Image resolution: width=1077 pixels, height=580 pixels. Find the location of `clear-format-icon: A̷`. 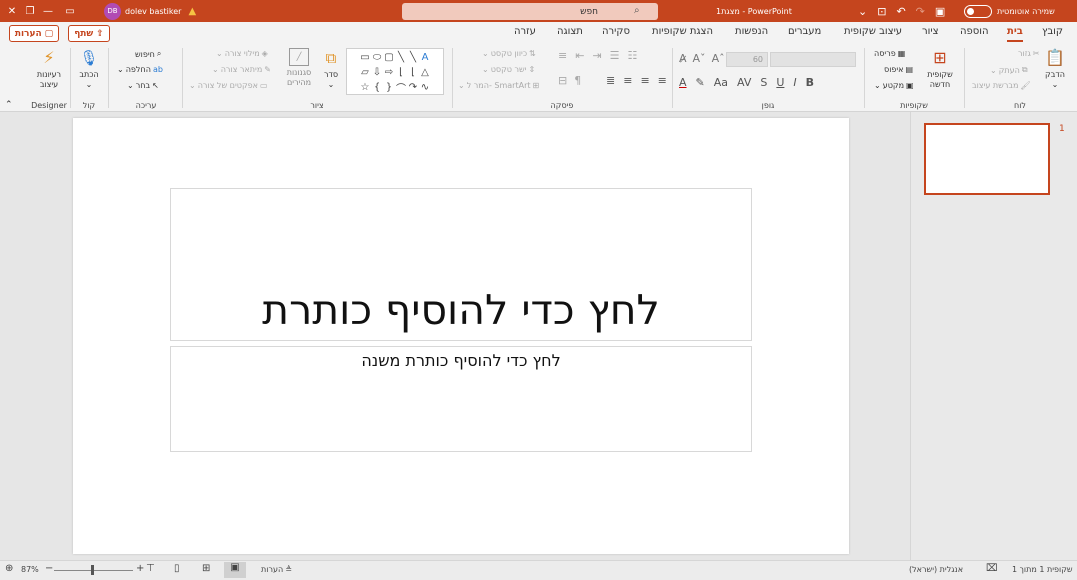

clear-format-icon: A̷ is located at coordinates (683, 58).